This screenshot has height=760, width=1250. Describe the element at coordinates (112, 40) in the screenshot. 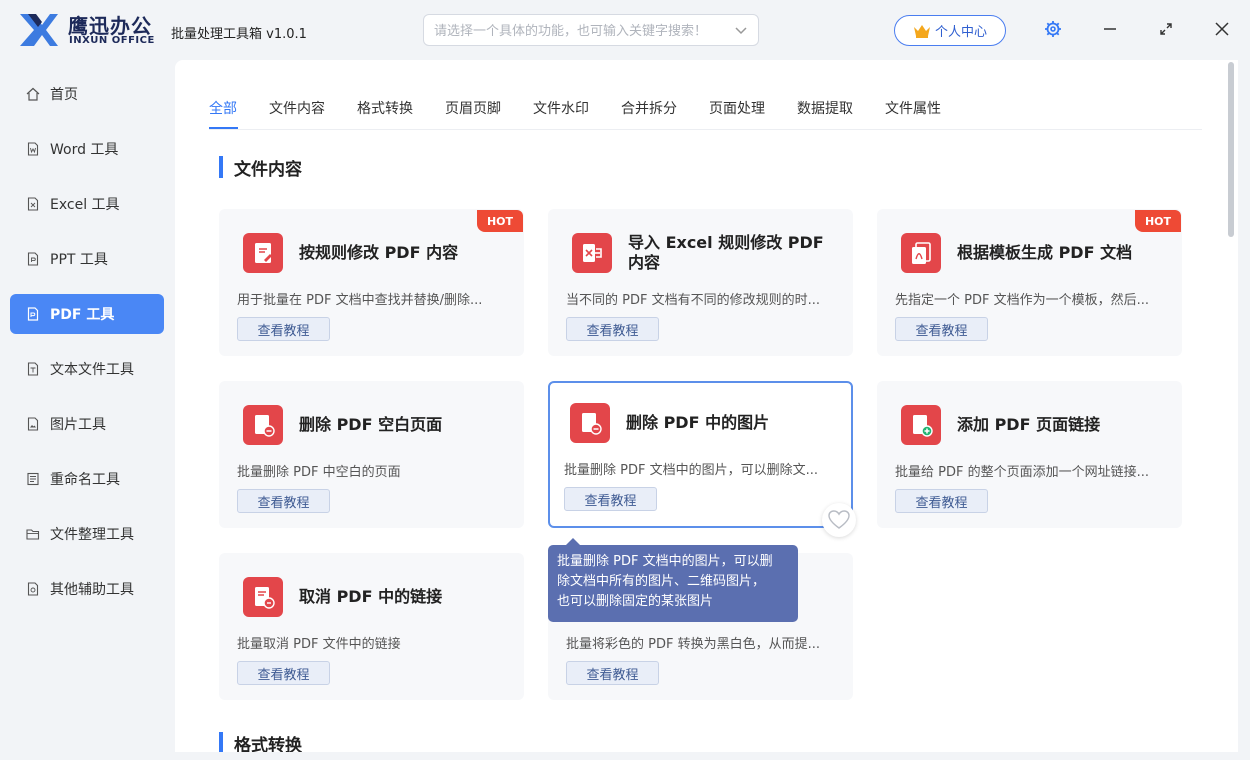

I see `brand-name-en: INXUN OFFICE` at that location.